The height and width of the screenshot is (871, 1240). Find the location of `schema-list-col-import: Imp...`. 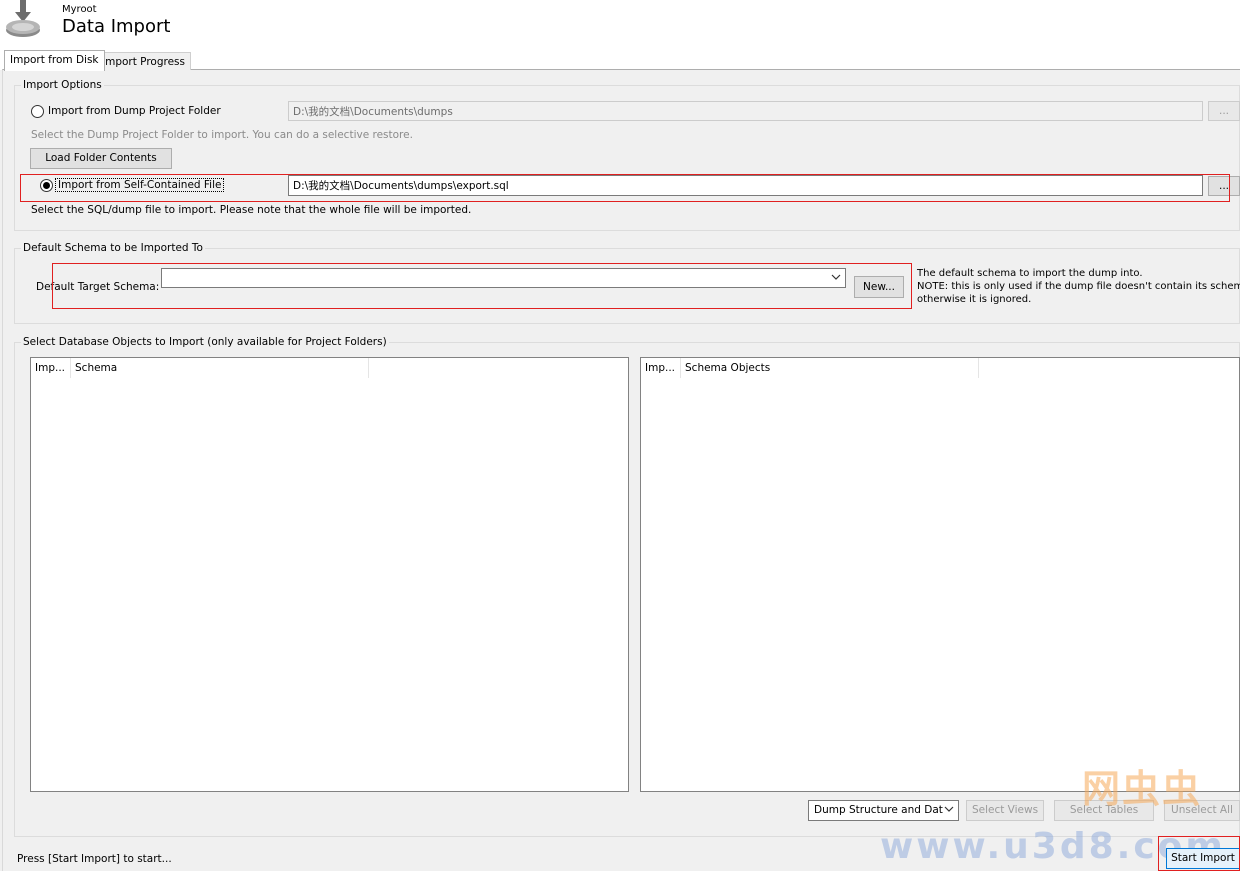

schema-list-col-import: Imp... is located at coordinates (51, 368).